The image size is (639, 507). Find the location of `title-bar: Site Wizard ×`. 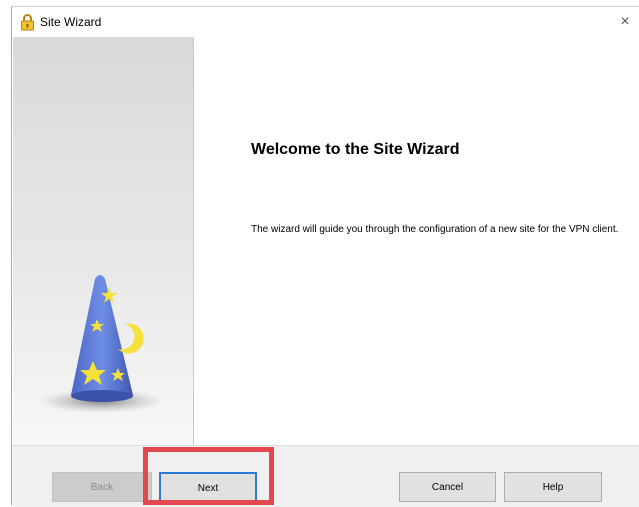

title-bar: Site Wizard × is located at coordinates (325, 22).